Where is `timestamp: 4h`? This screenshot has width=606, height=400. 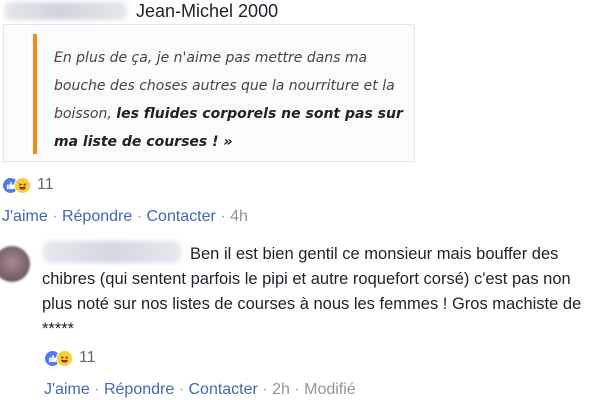
timestamp: 4h is located at coordinates (239, 216).